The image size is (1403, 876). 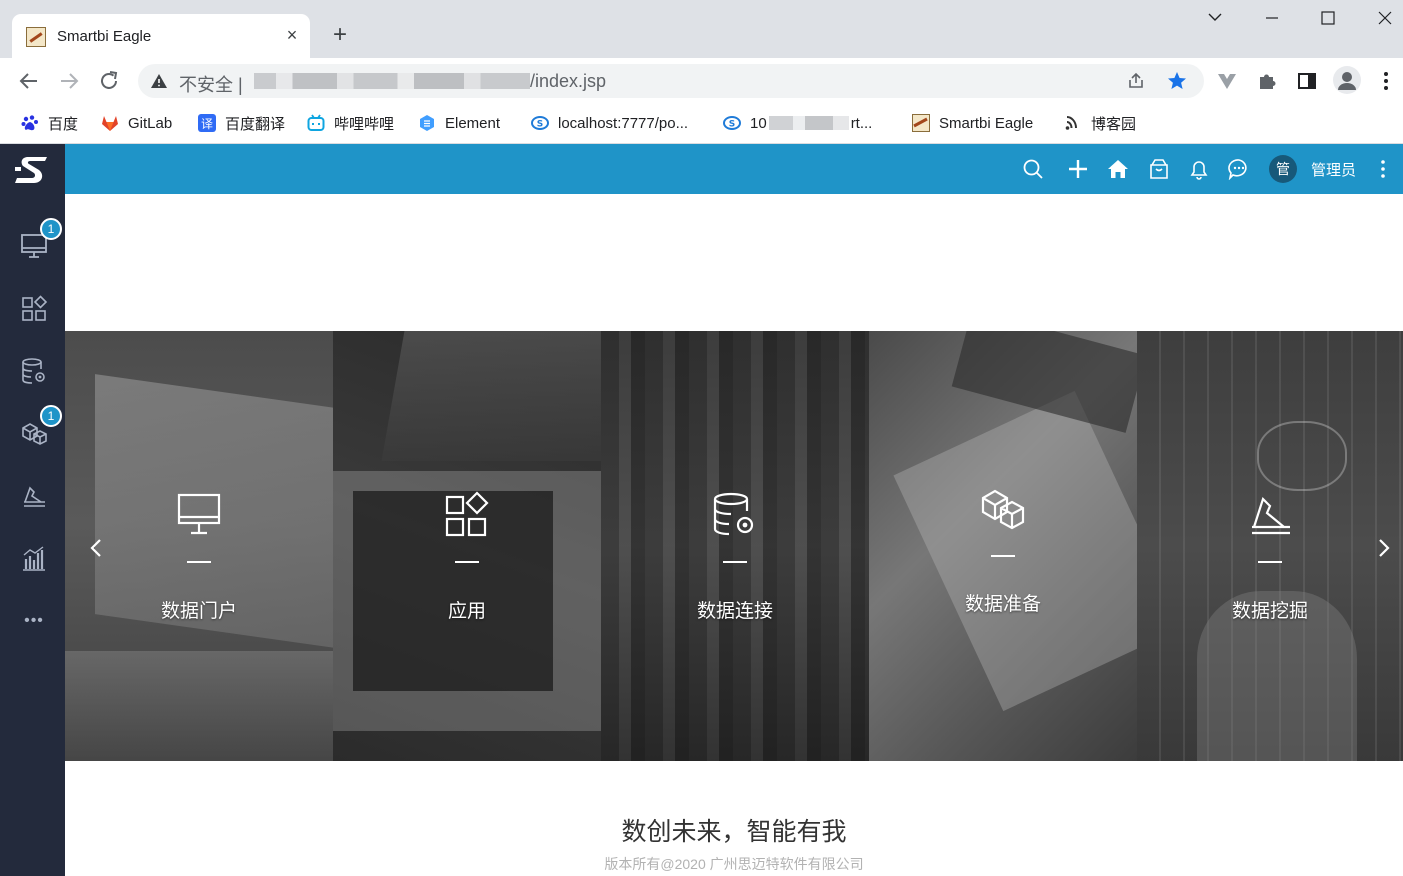 I want to click on browser-toolbar: 不安全 | /index.jsp, so click(x=701, y=81).